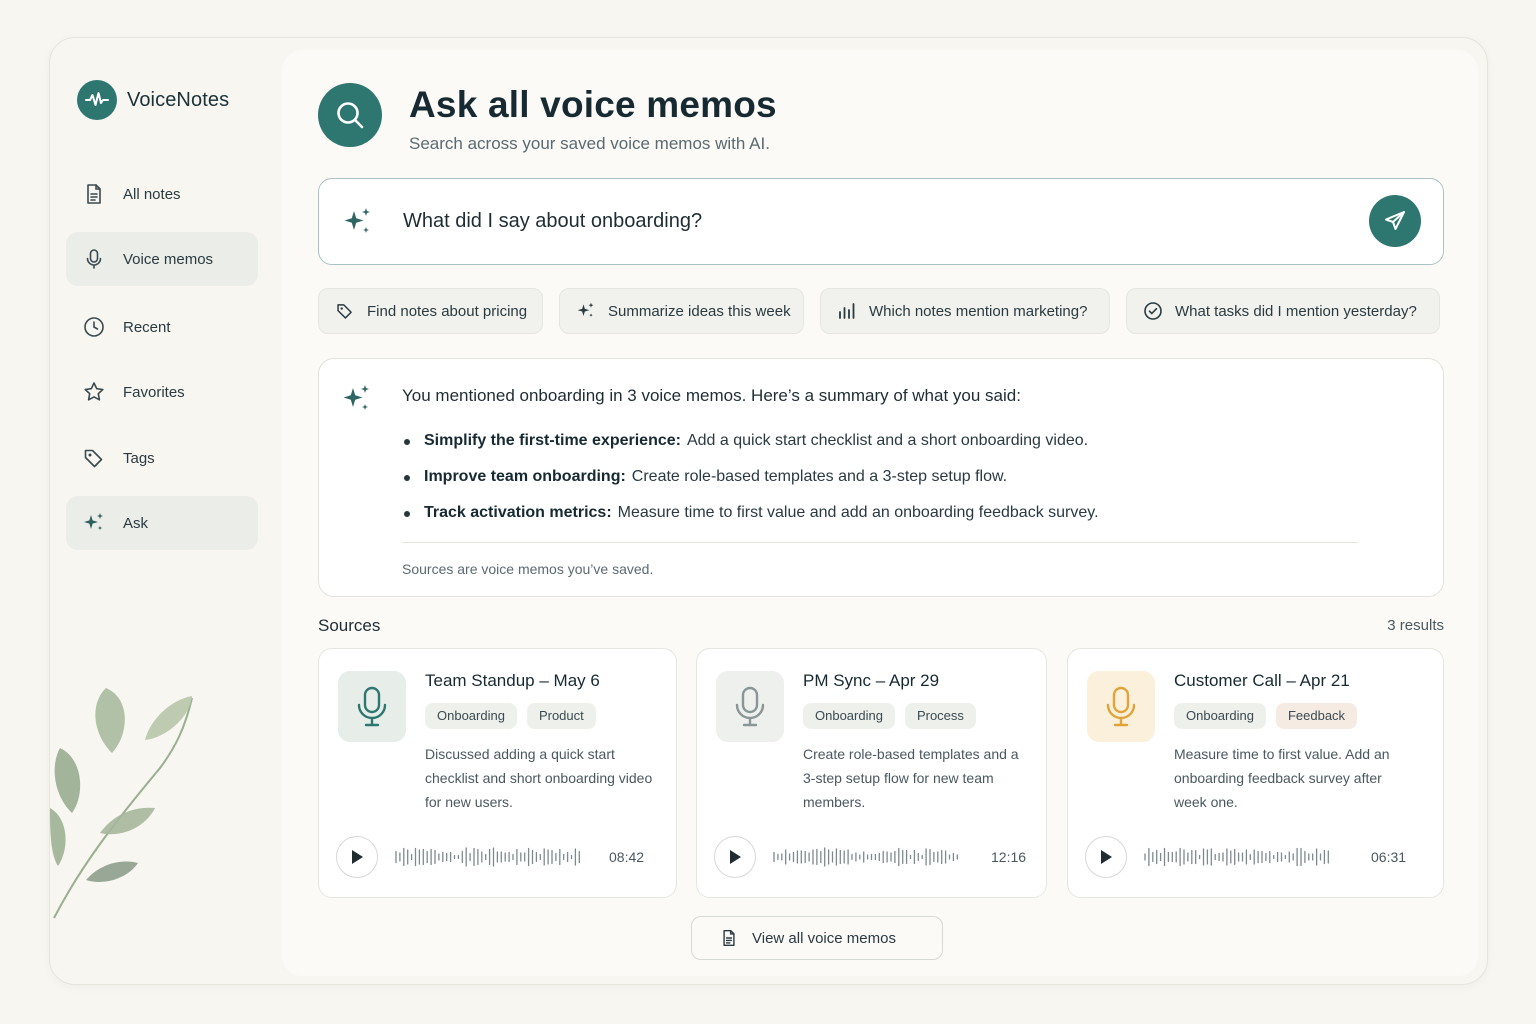 This screenshot has width=1536, height=1024. I want to click on divider, so click(880, 542).